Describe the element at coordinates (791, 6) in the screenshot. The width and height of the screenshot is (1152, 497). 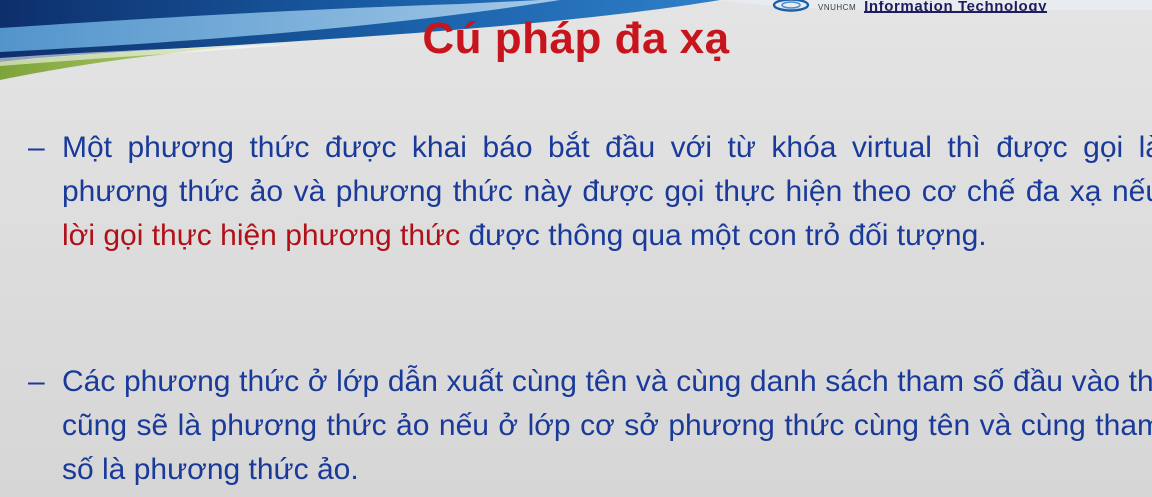
I see `vnuhcm-swirl-logo-icon` at that location.